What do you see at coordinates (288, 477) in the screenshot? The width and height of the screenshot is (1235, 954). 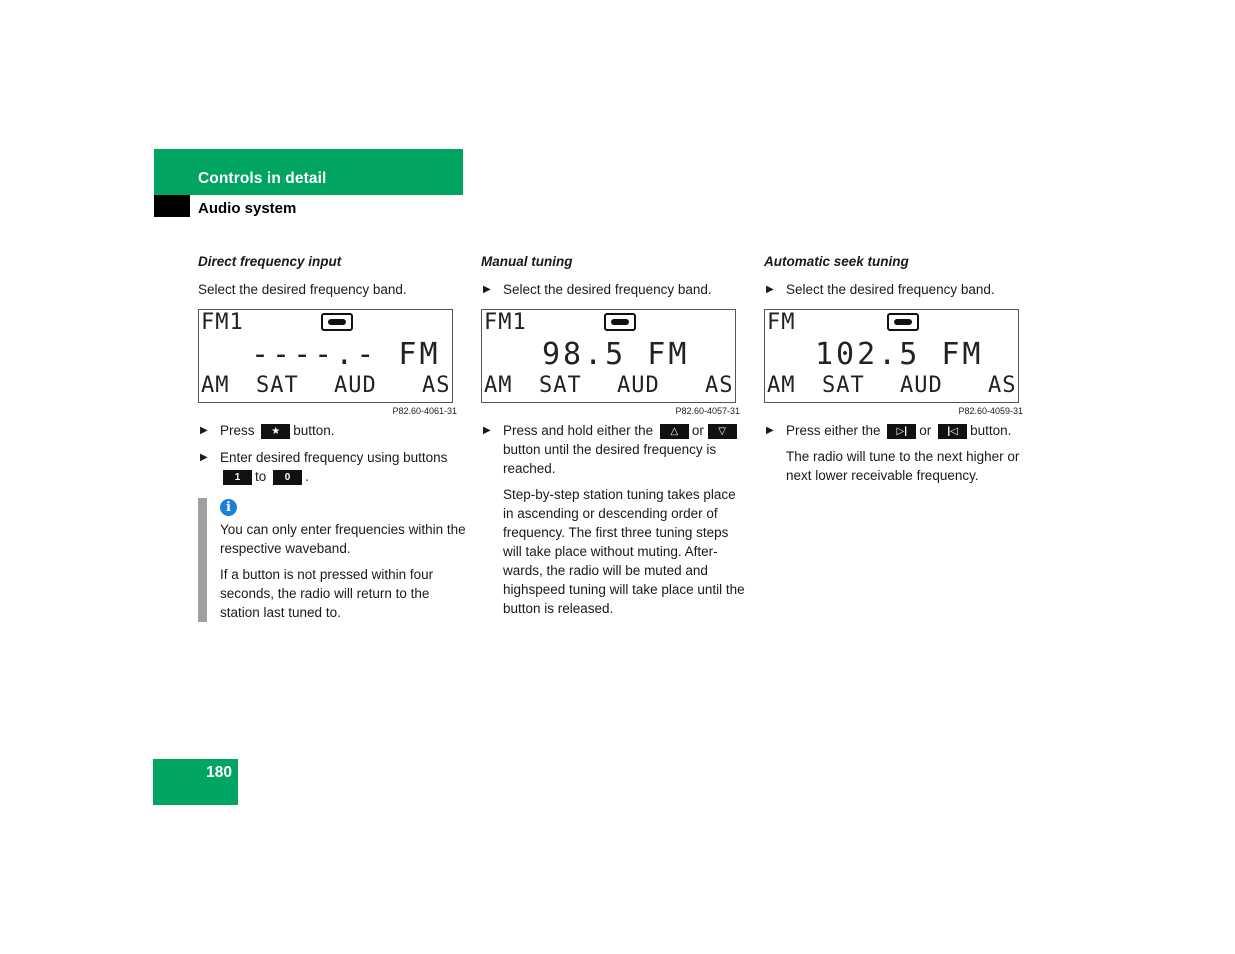 I see `key-0-icon: 0` at bounding box center [288, 477].